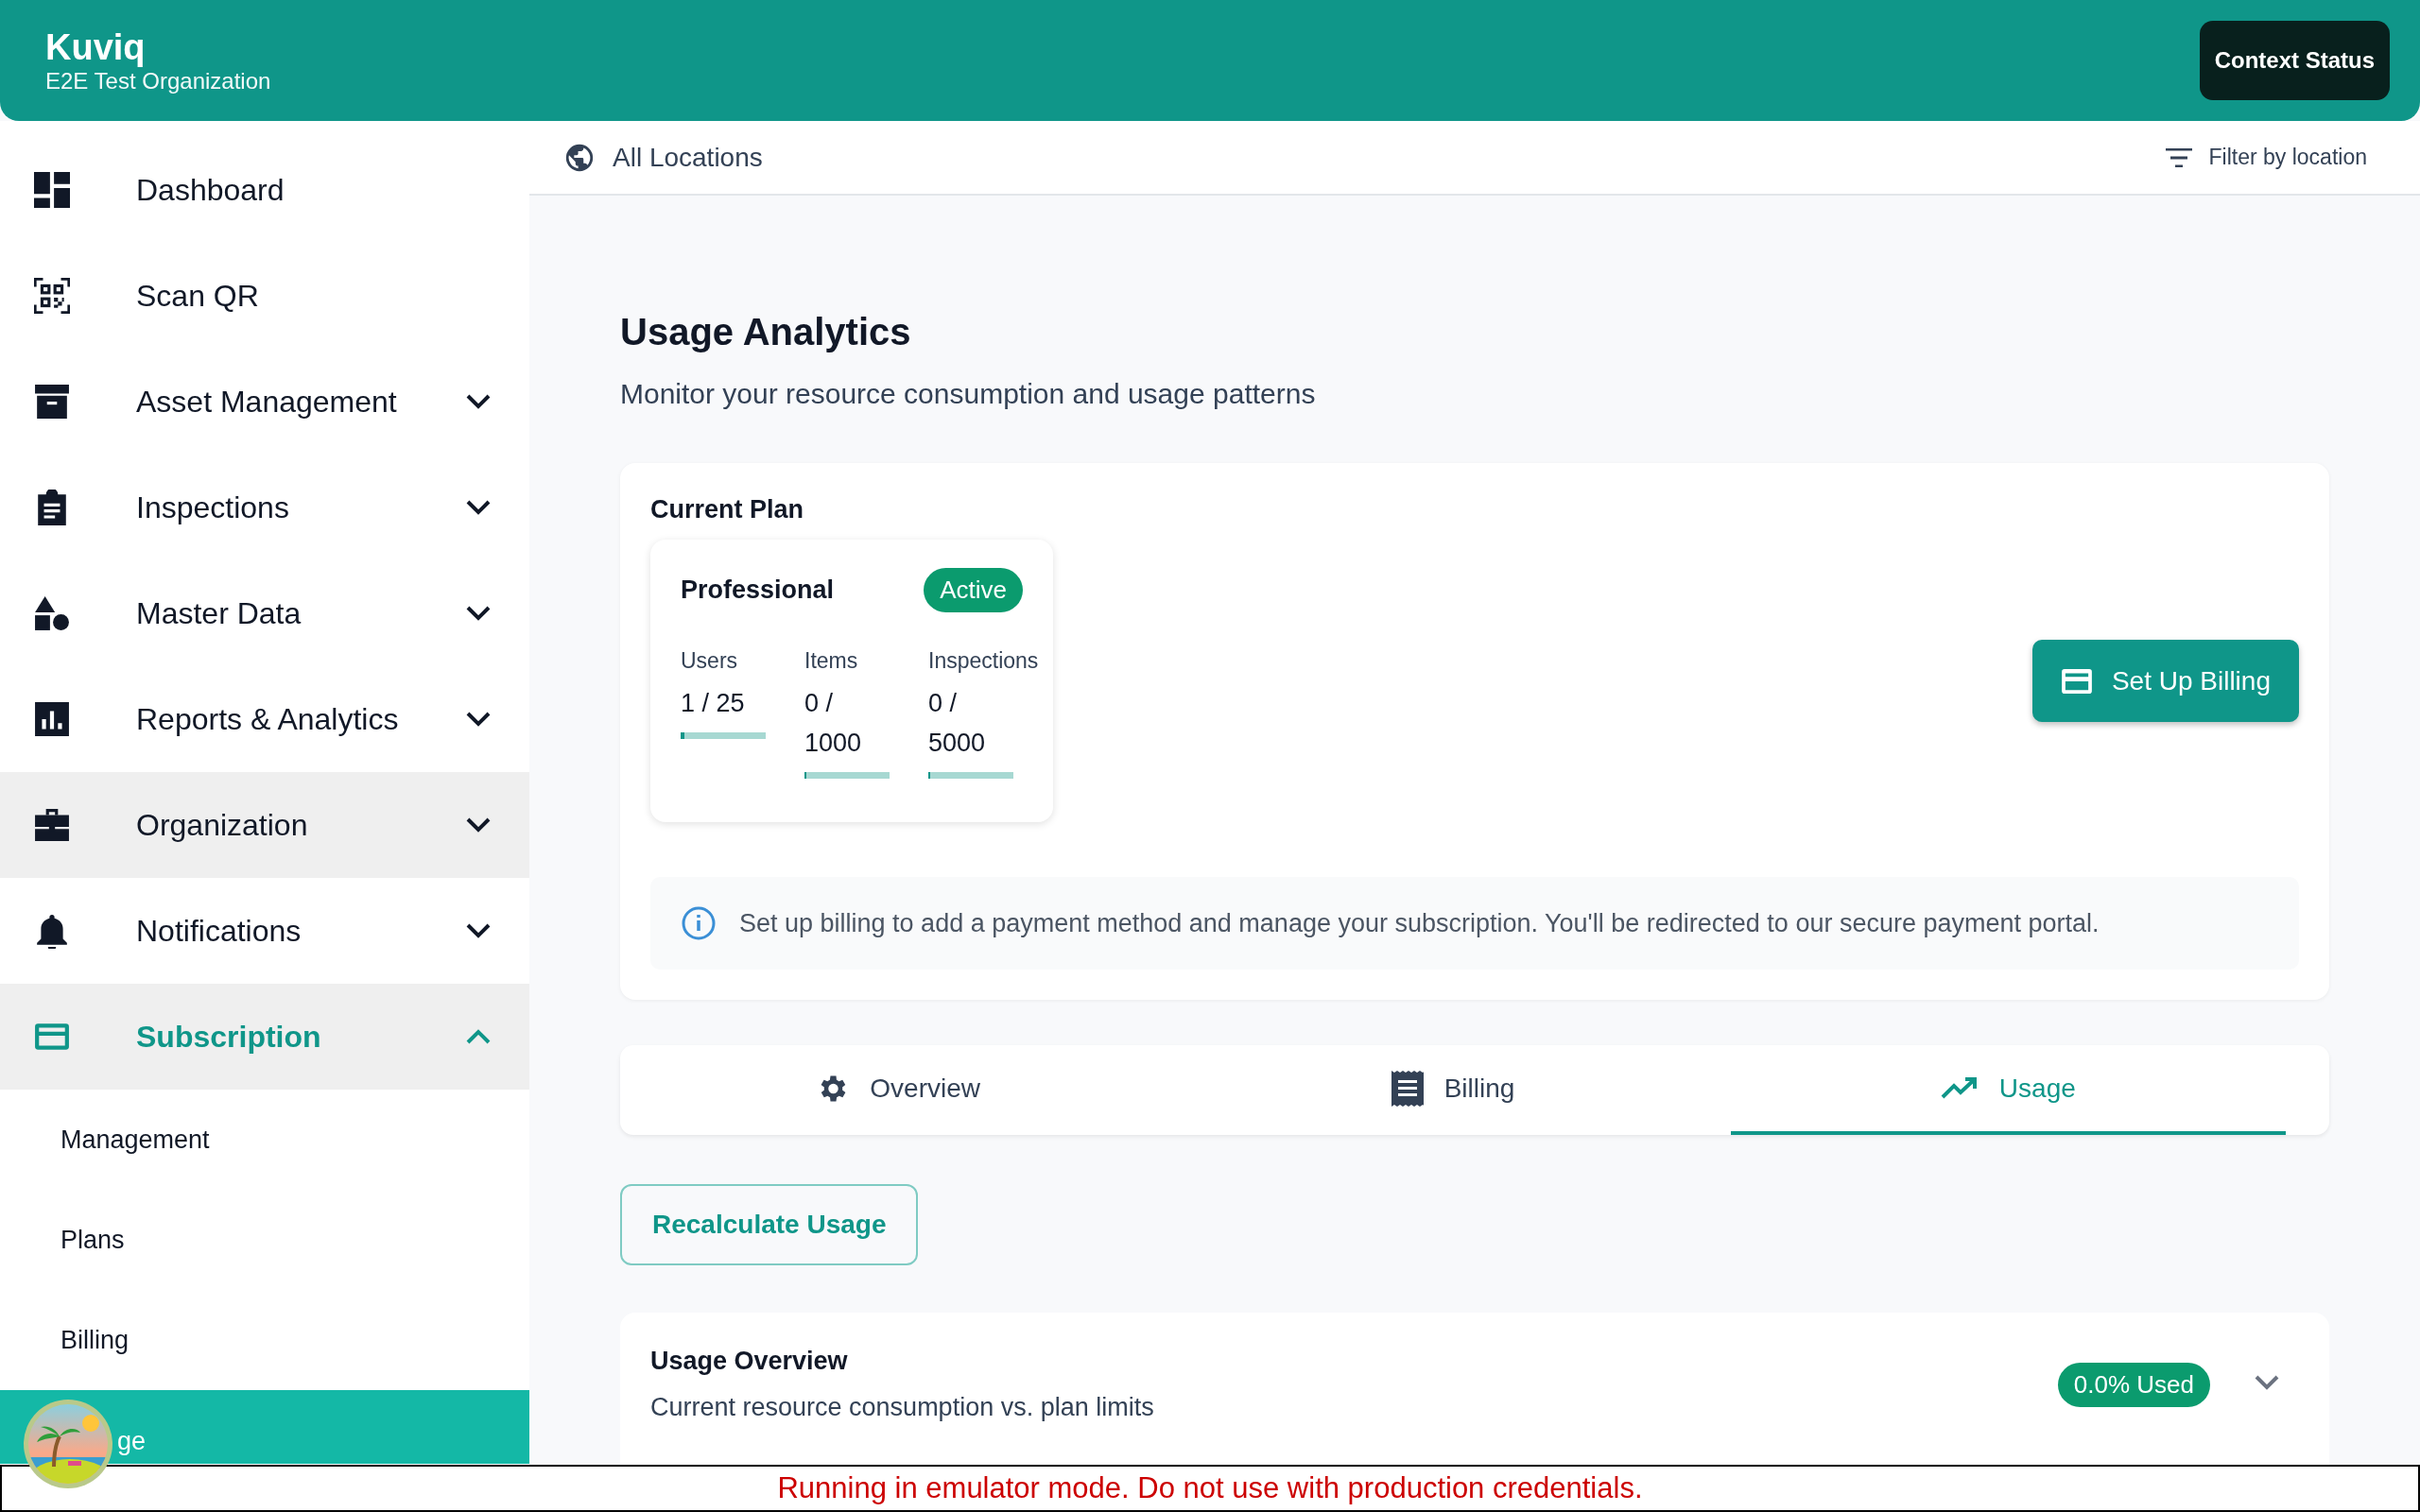 The image size is (2420, 1512). I want to click on briefcase-icon, so click(52, 825).